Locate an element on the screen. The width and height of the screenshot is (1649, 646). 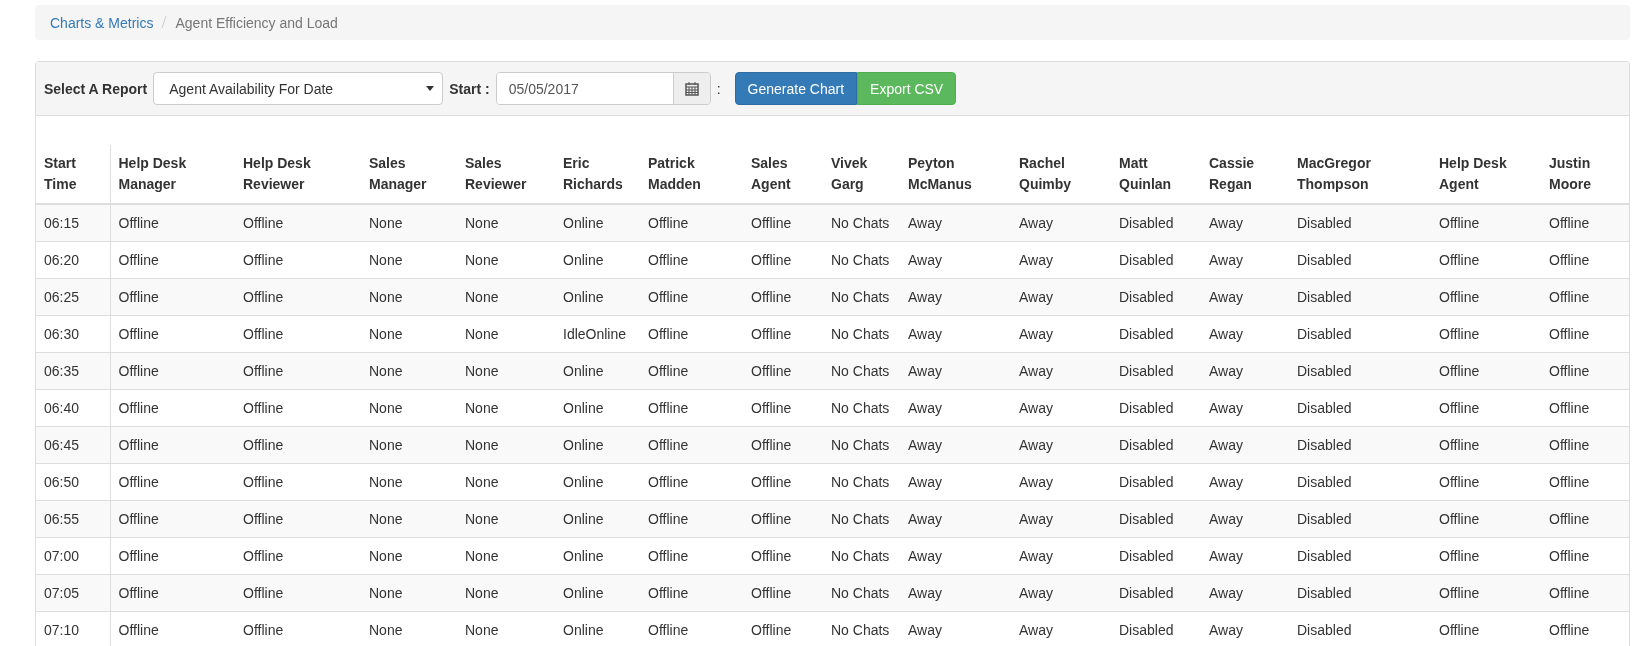
table-cell: 06:15 is located at coordinates (73, 223).